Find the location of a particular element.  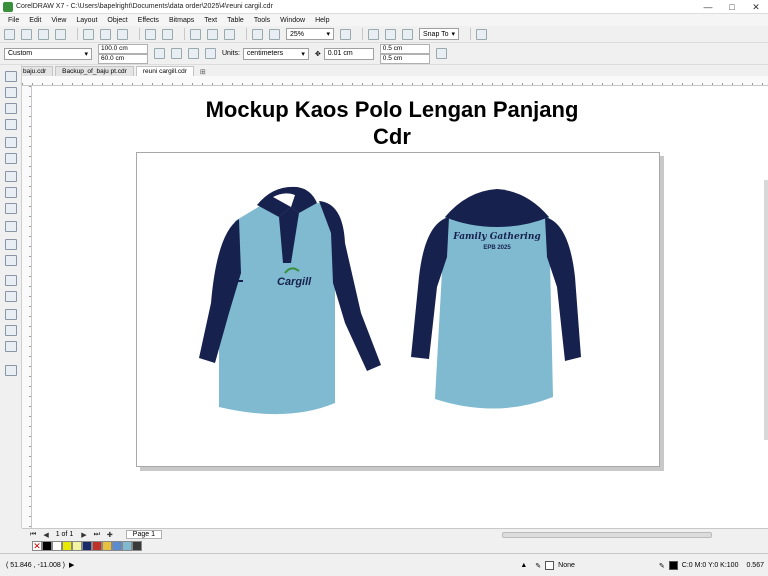

add-page-icon: ✚ is located at coordinates (110, 535).